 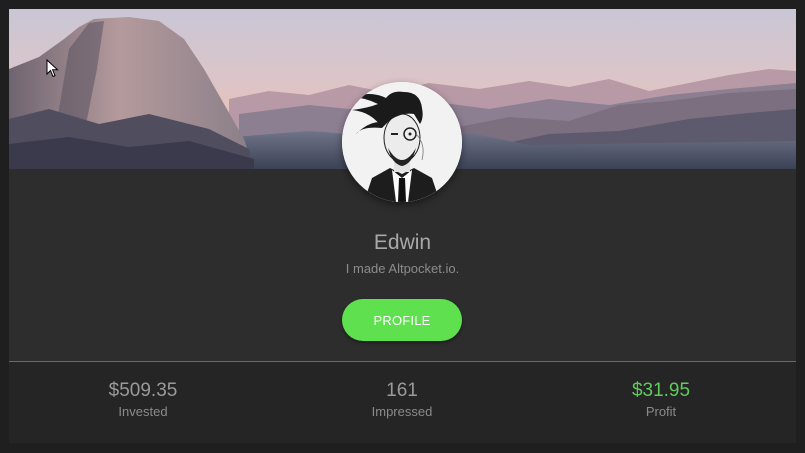 What do you see at coordinates (661, 390) in the screenshot?
I see `stat-value: $31.95` at bounding box center [661, 390].